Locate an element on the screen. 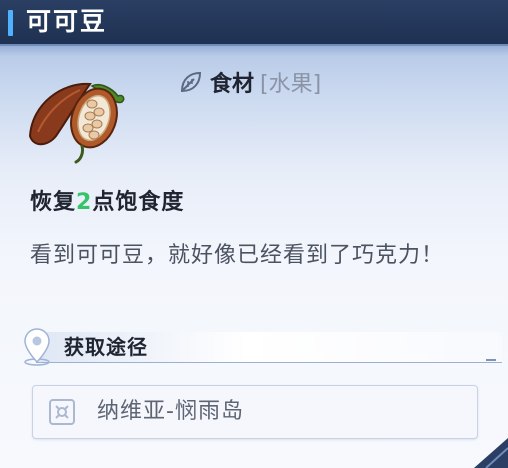 The width and height of the screenshot is (508, 468). location-pin-icon is located at coordinates (37, 347).